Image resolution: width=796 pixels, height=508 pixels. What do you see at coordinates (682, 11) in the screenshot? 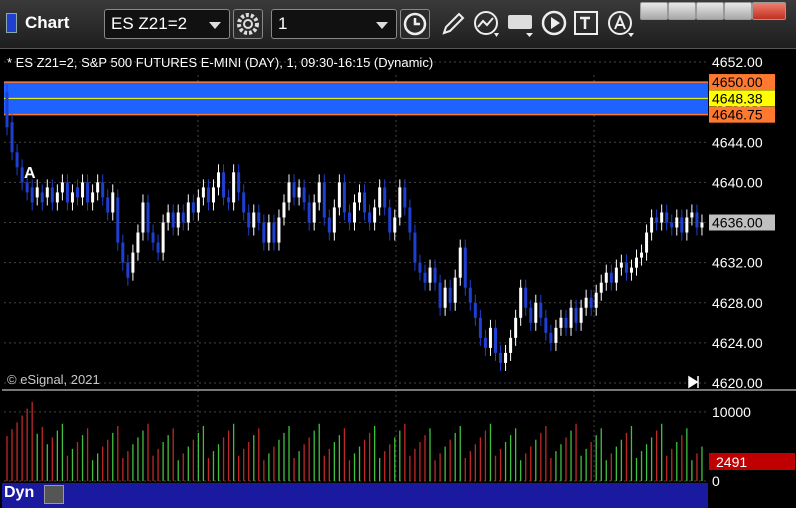
I see `restore-button` at bounding box center [682, 11].